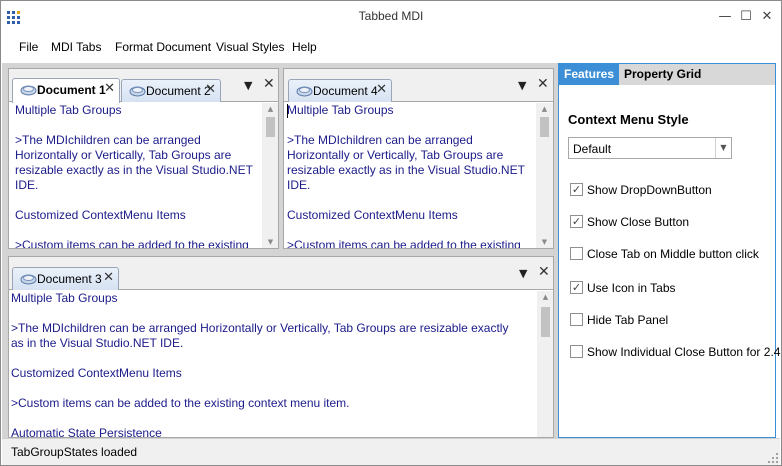 The height and width of the screenshot is (466, 782). What do you see at coordinates (304, 47) in the screenshot?
I see `menu-help: Help` at bounding box center [304, 47].